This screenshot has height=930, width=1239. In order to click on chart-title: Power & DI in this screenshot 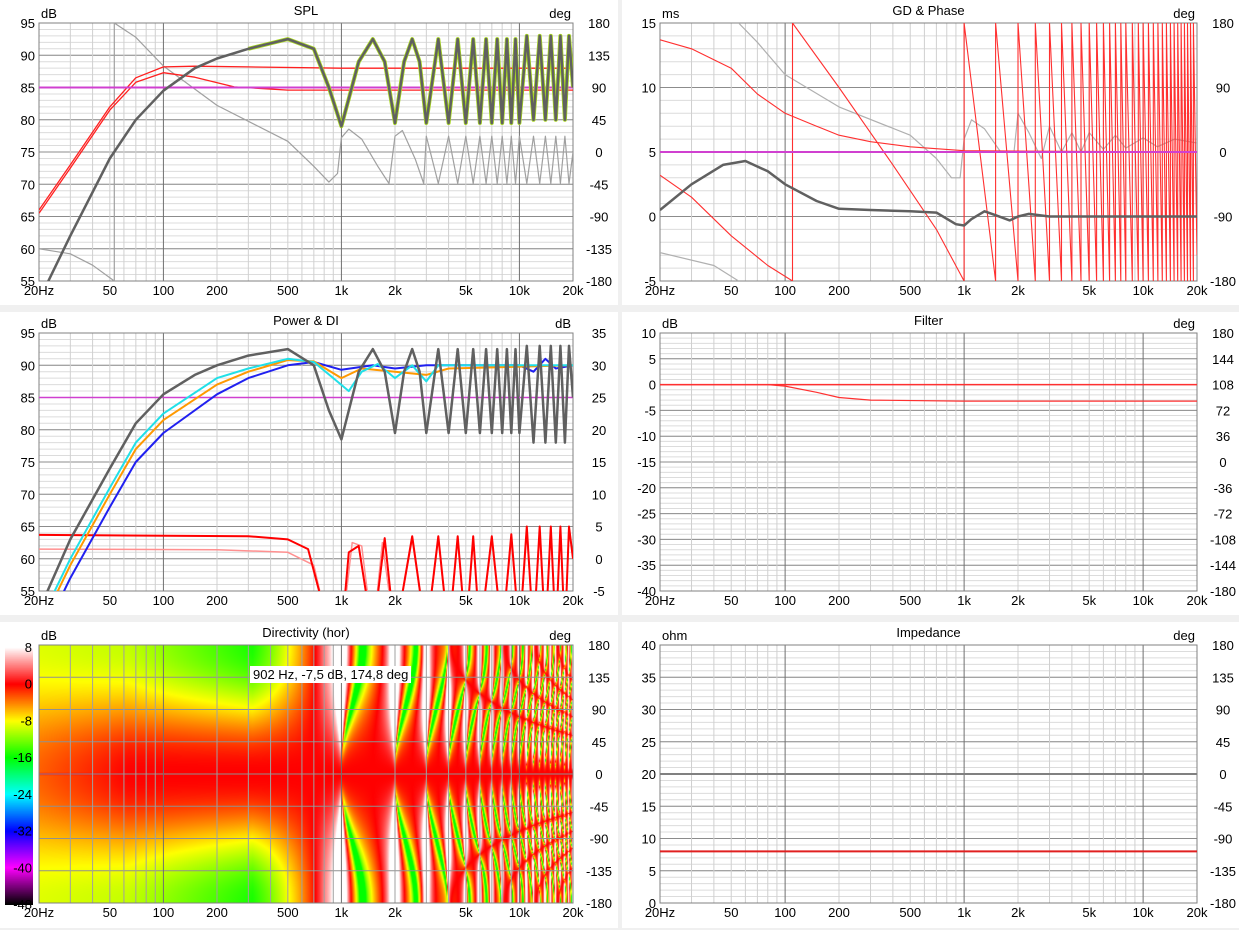, I will do `click(306, 320)`.